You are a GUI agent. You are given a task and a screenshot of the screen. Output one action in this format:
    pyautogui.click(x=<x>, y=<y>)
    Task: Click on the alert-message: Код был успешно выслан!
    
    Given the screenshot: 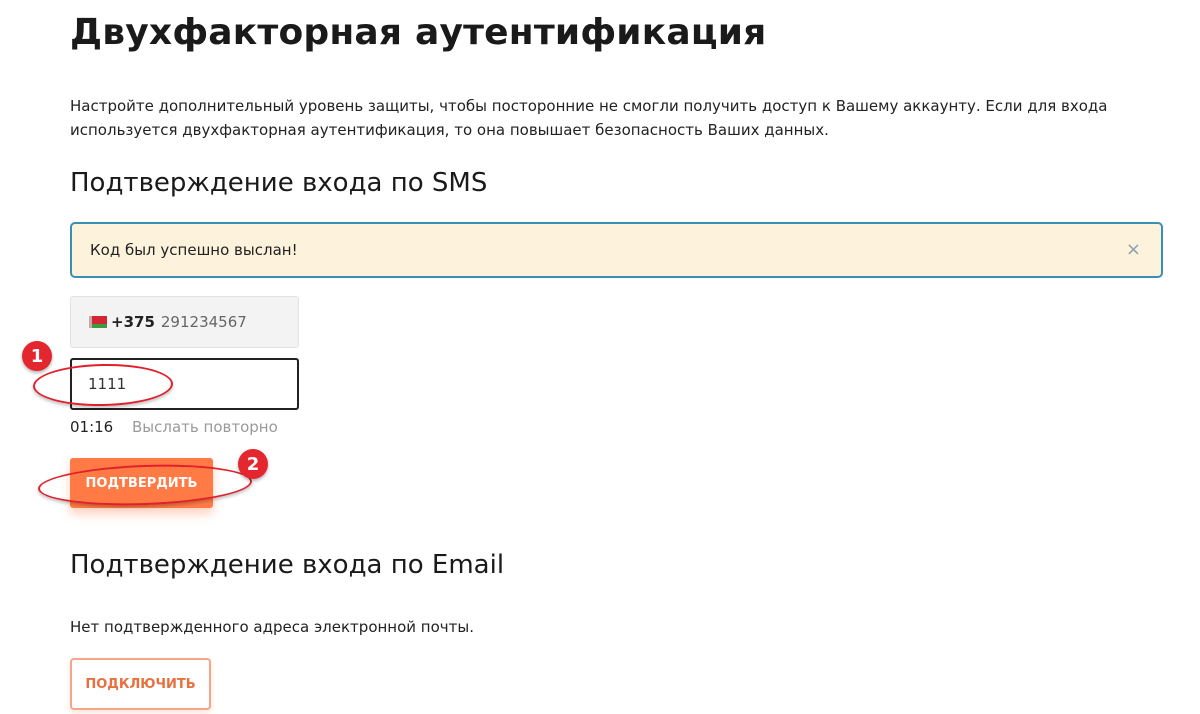 What is the action you would take?
    pyautogui.click(x=194, y=250)
    